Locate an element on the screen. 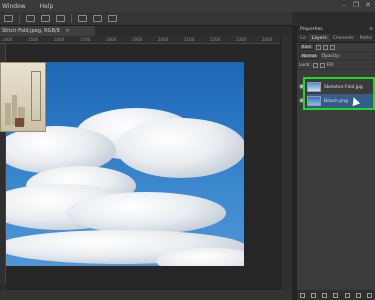 The image size is (375, 300). tab-paths: Paths is located at coordinates (366, 38).